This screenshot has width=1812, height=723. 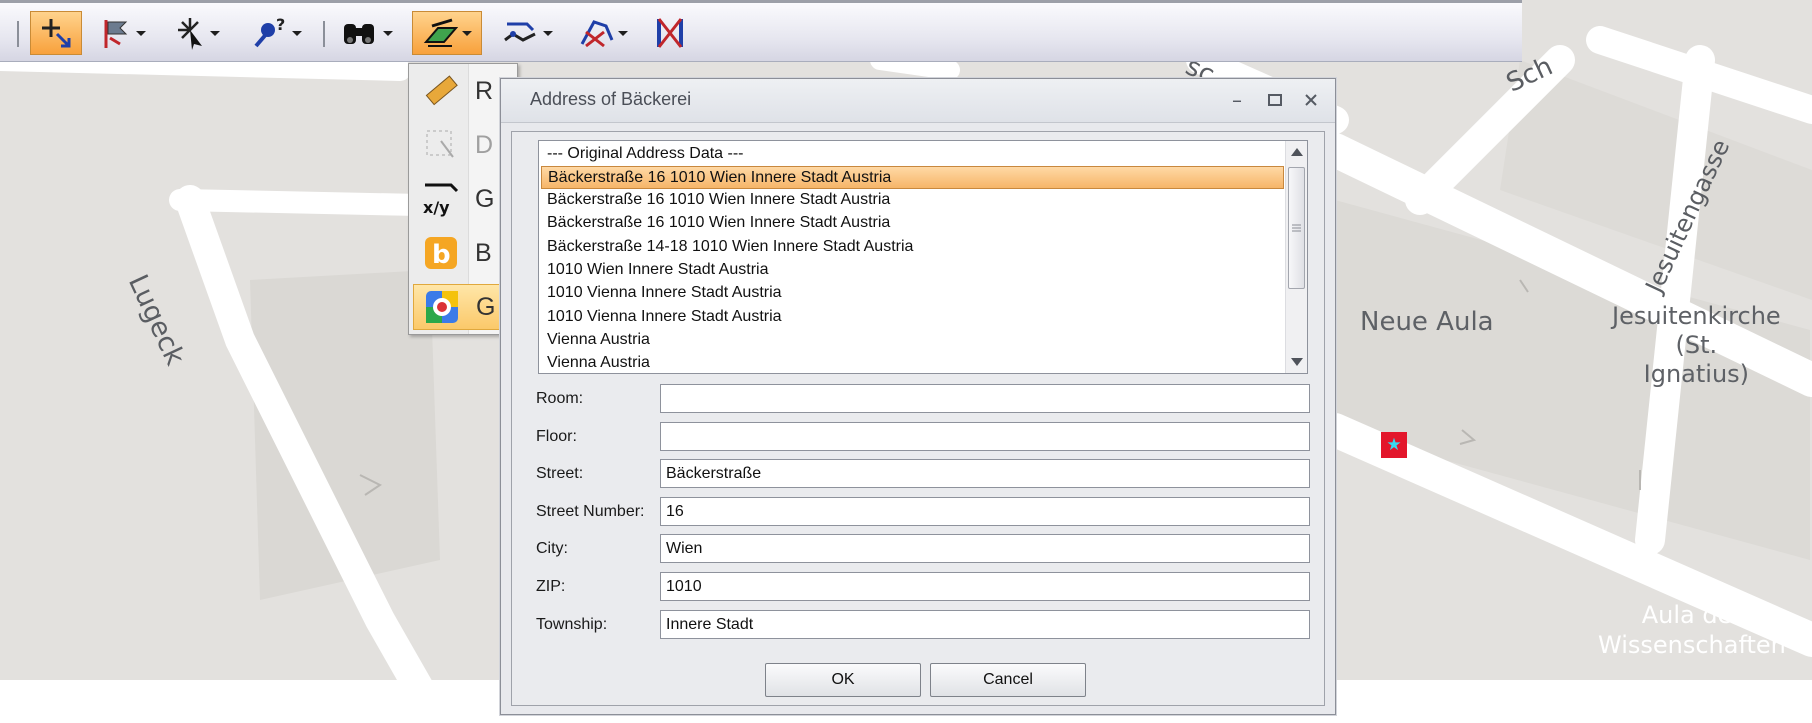 What do you see at coordinates (985, 511) in the screenshot?
I see `street-number-field: 16` at bounding box center [985, 511].